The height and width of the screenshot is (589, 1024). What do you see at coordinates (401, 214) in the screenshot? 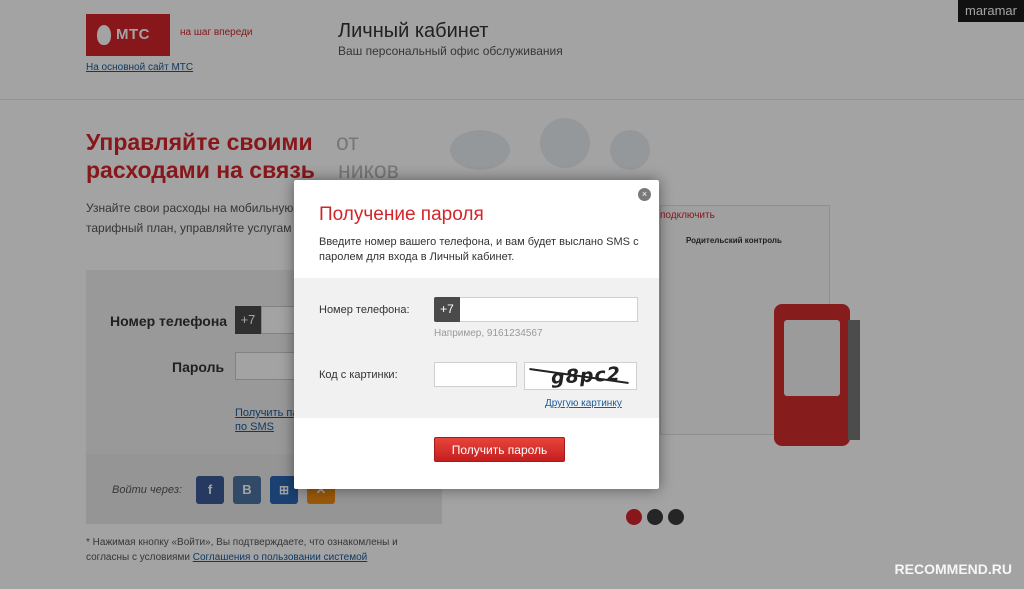
I see `modal-title: Получение пароля` at bounding box center [401, 214].